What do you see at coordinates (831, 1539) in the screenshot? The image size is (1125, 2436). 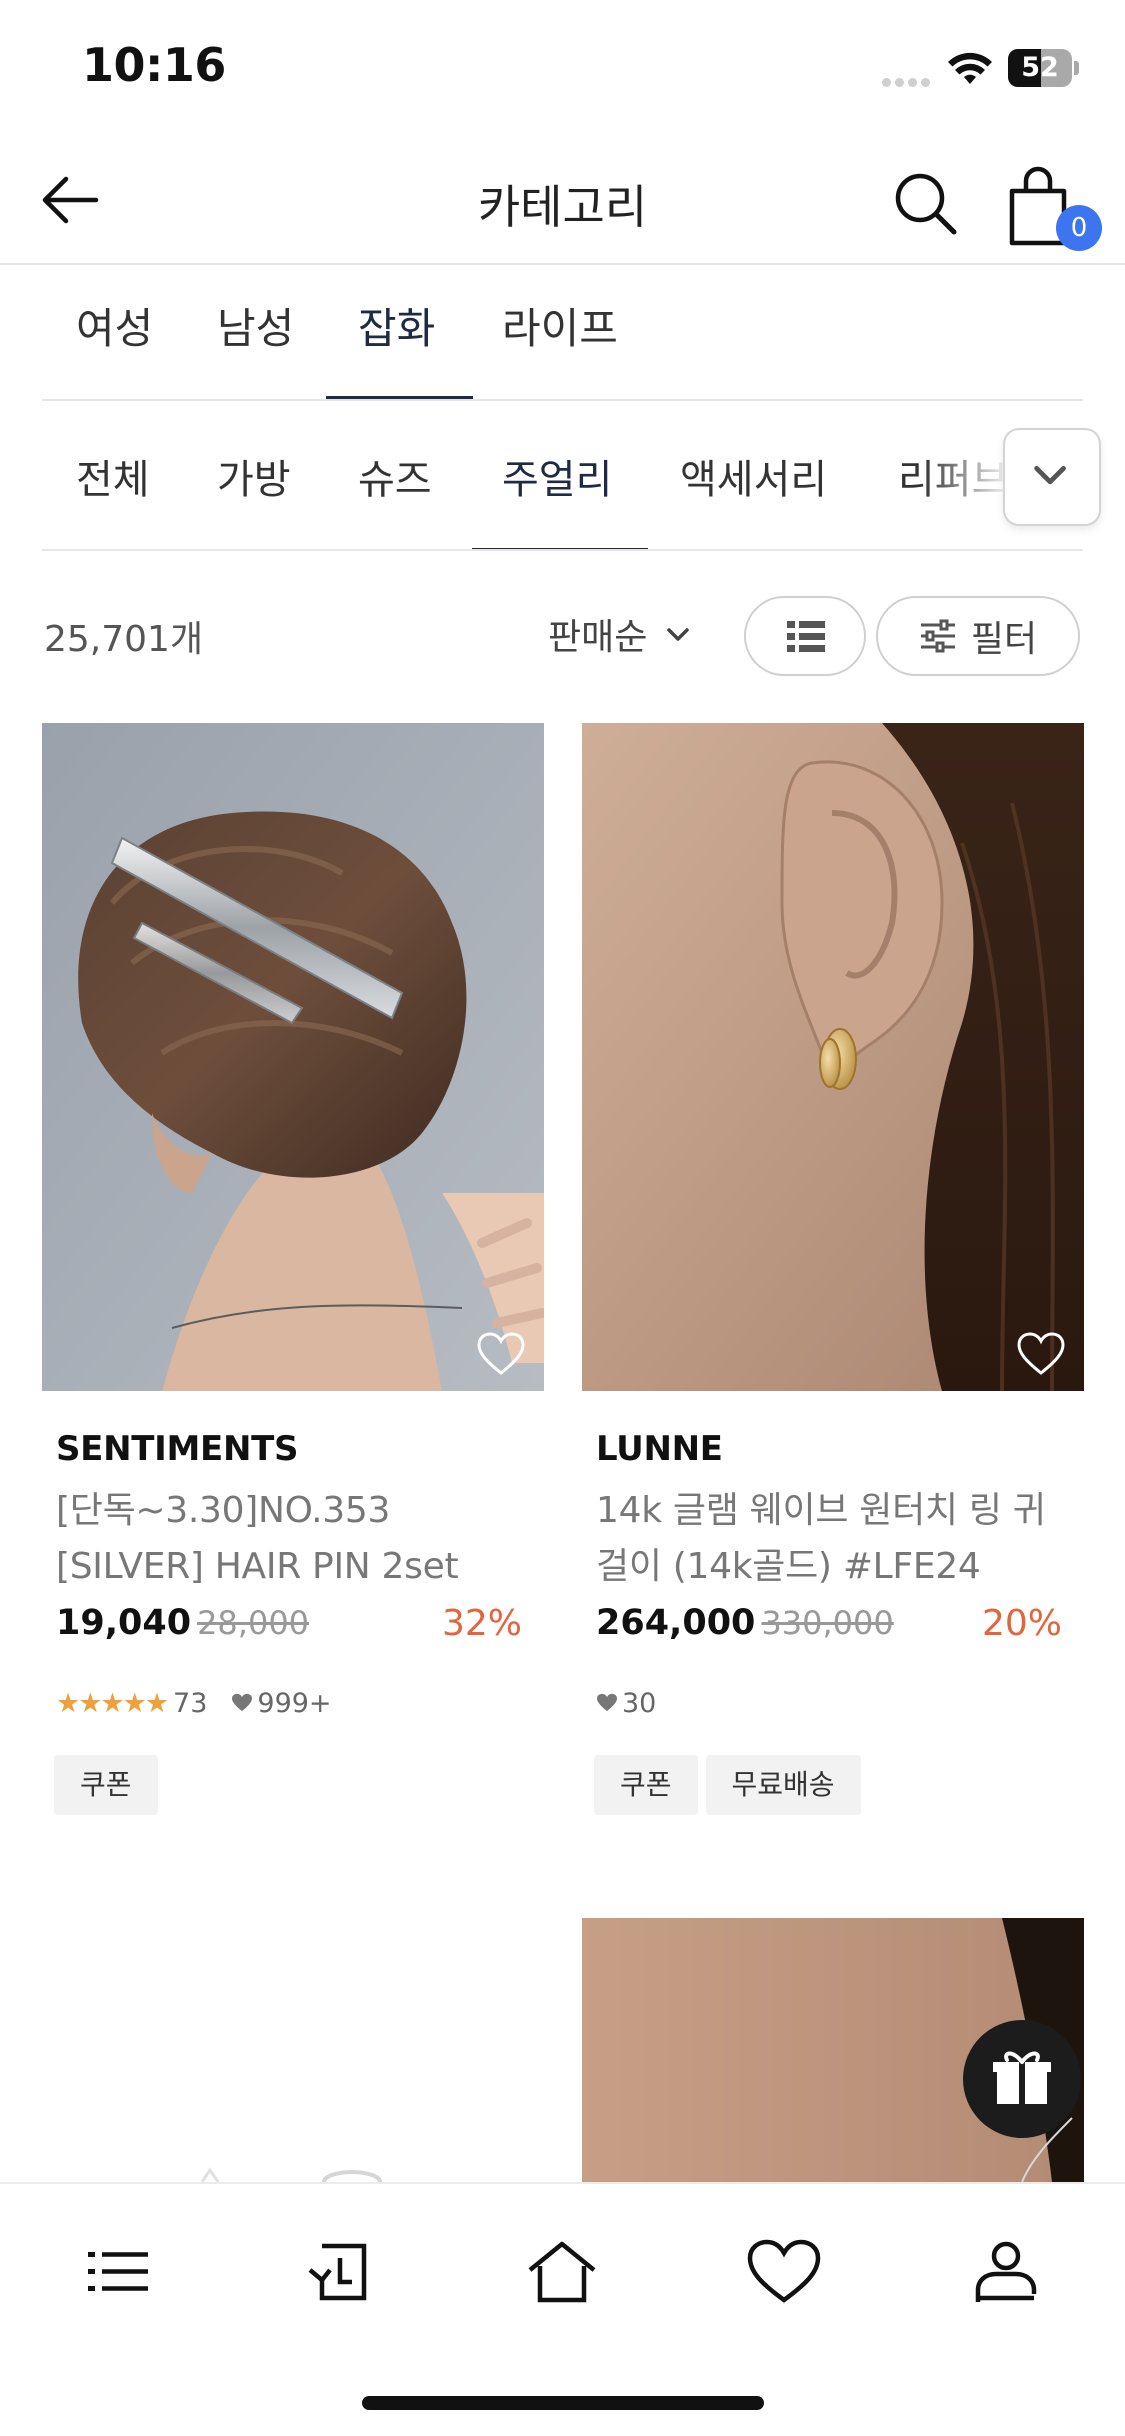 I see `product-name: 14k 글램 웨이브 원터치 링 귀걸이 (14k골드) #LFE24` at bounding box center [831, 1539].